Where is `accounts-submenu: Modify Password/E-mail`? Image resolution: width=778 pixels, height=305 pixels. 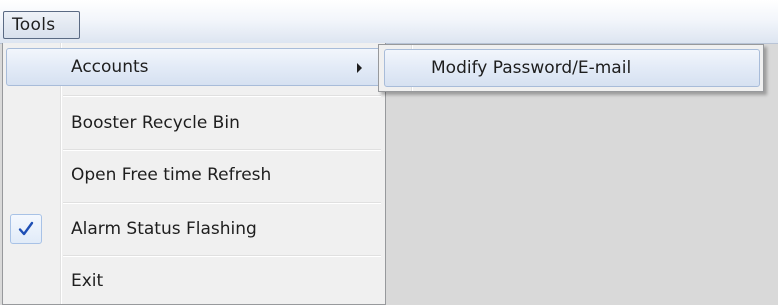 accounts-submenu: Modify Password/E-mail is located at coordinates (571, 68).